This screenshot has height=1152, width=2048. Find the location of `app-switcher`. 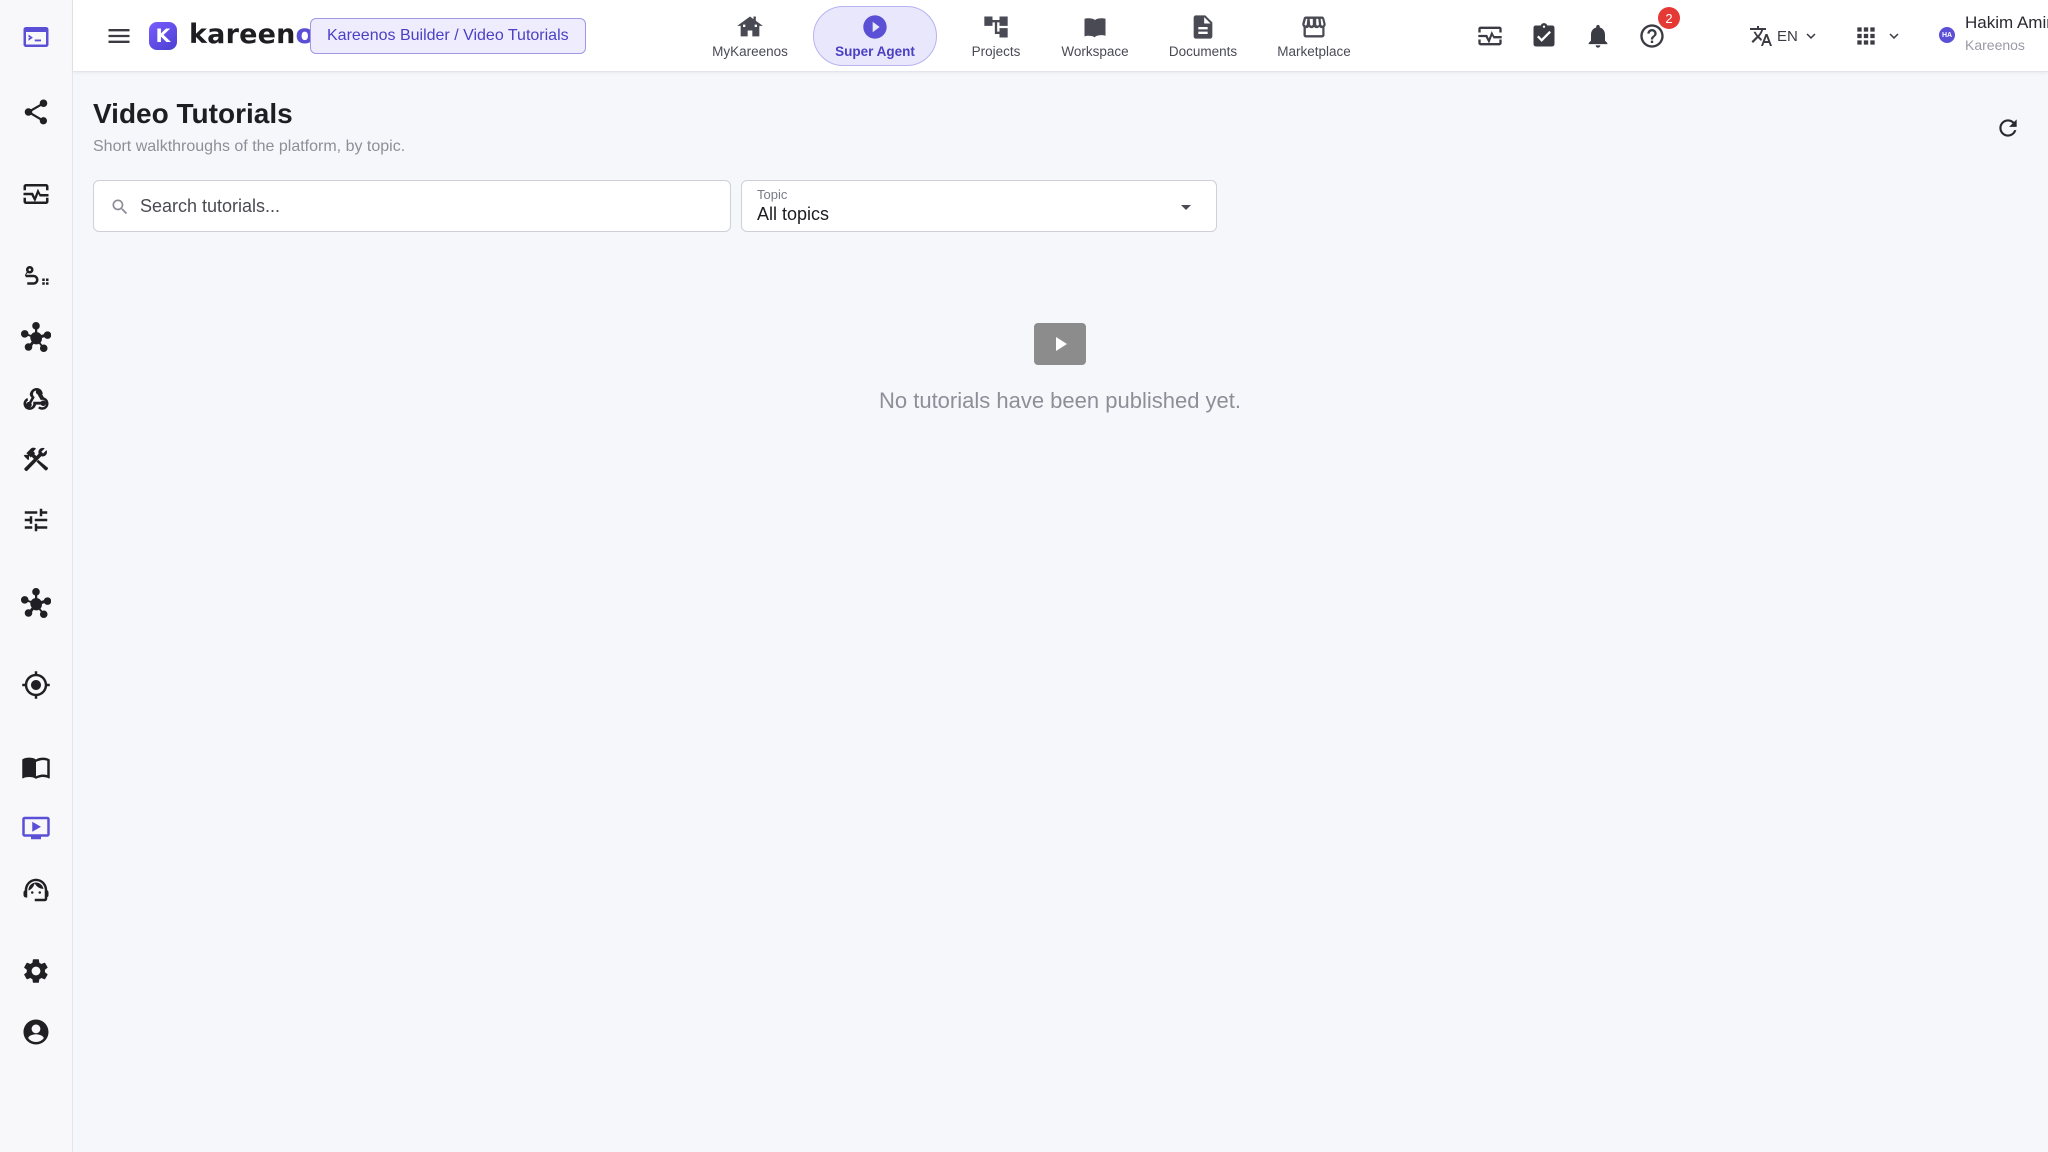

app-switcher is located at coordinates (1878, 36).